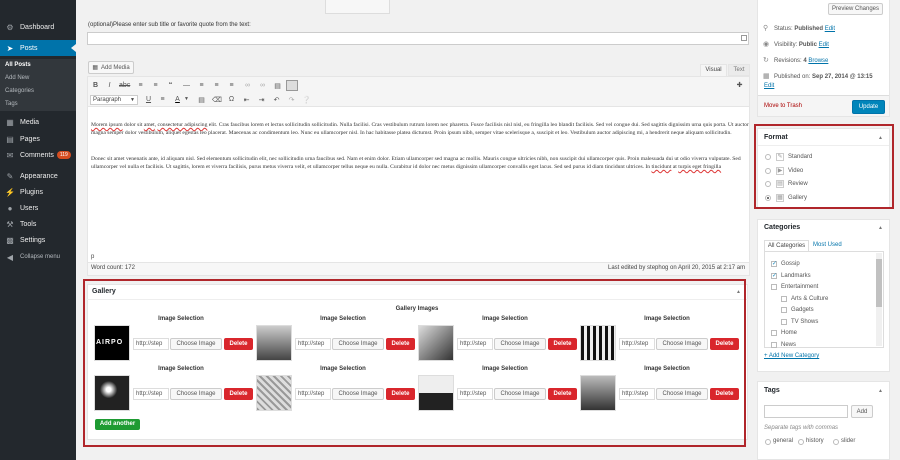  Describe the element at coordinates (802, 310) in the screenshot. I see `category-label: Gadgets` at that location.